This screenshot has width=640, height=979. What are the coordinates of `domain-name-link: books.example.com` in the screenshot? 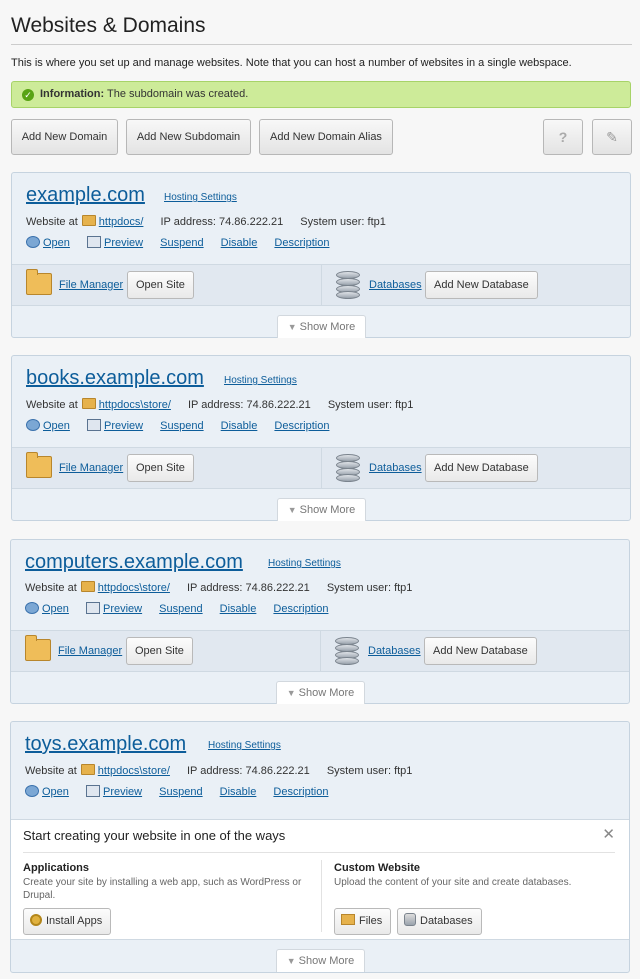 It's located at (115, 378).